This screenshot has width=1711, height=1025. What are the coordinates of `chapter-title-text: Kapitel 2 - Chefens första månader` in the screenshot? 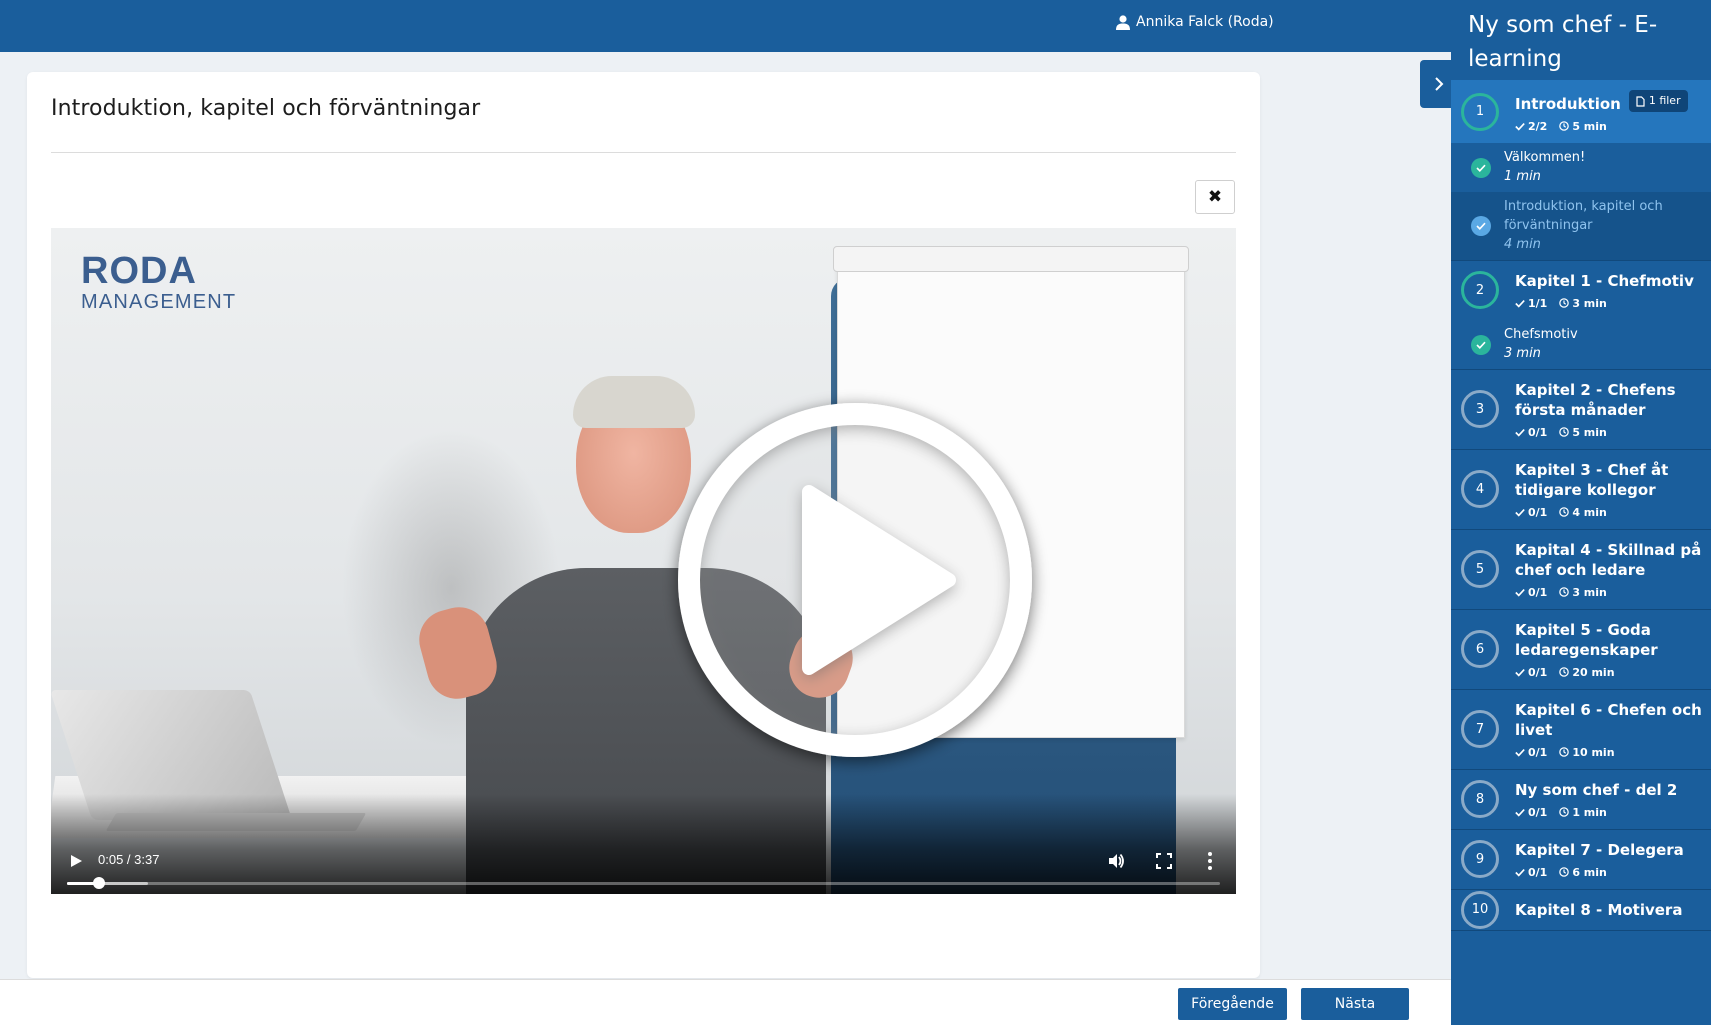 It's located at (1595, 399).